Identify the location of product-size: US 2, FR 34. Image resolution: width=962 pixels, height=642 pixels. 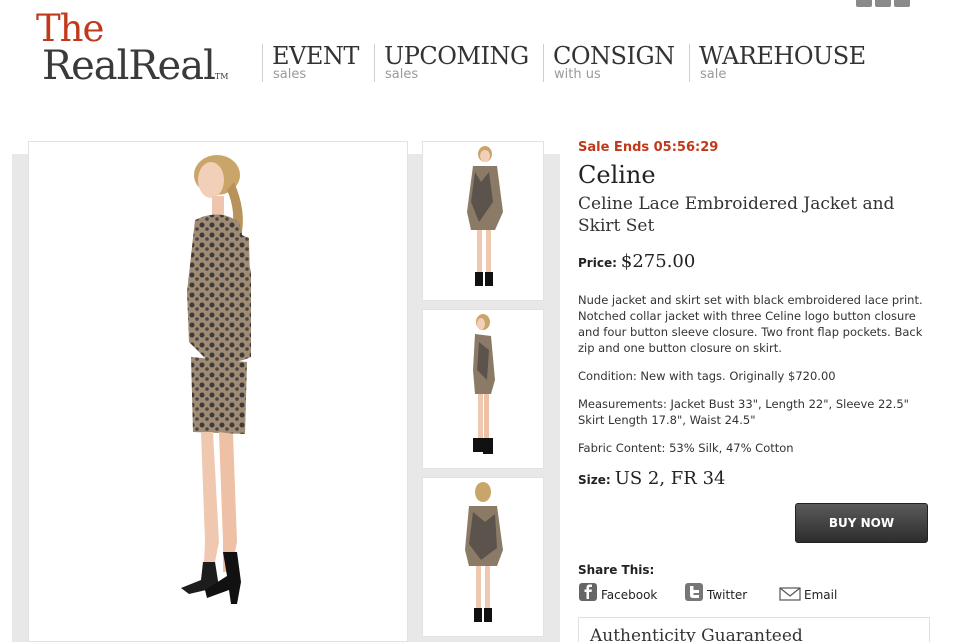
(670, 478).